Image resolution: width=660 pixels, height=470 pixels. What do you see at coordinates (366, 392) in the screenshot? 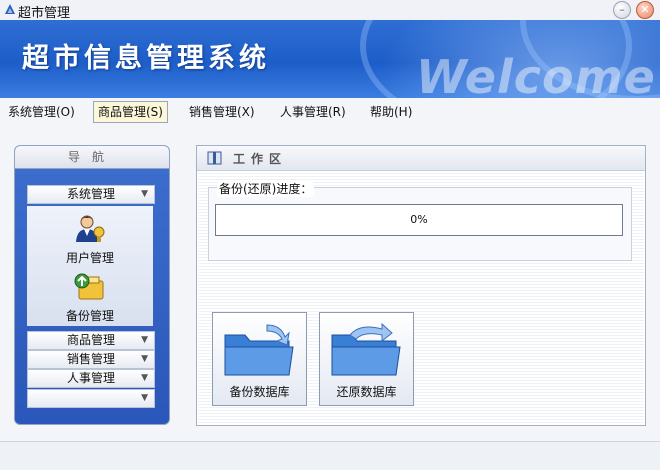
I see `restore-database-label: 还原数据库` at bounding box center [366, 392].